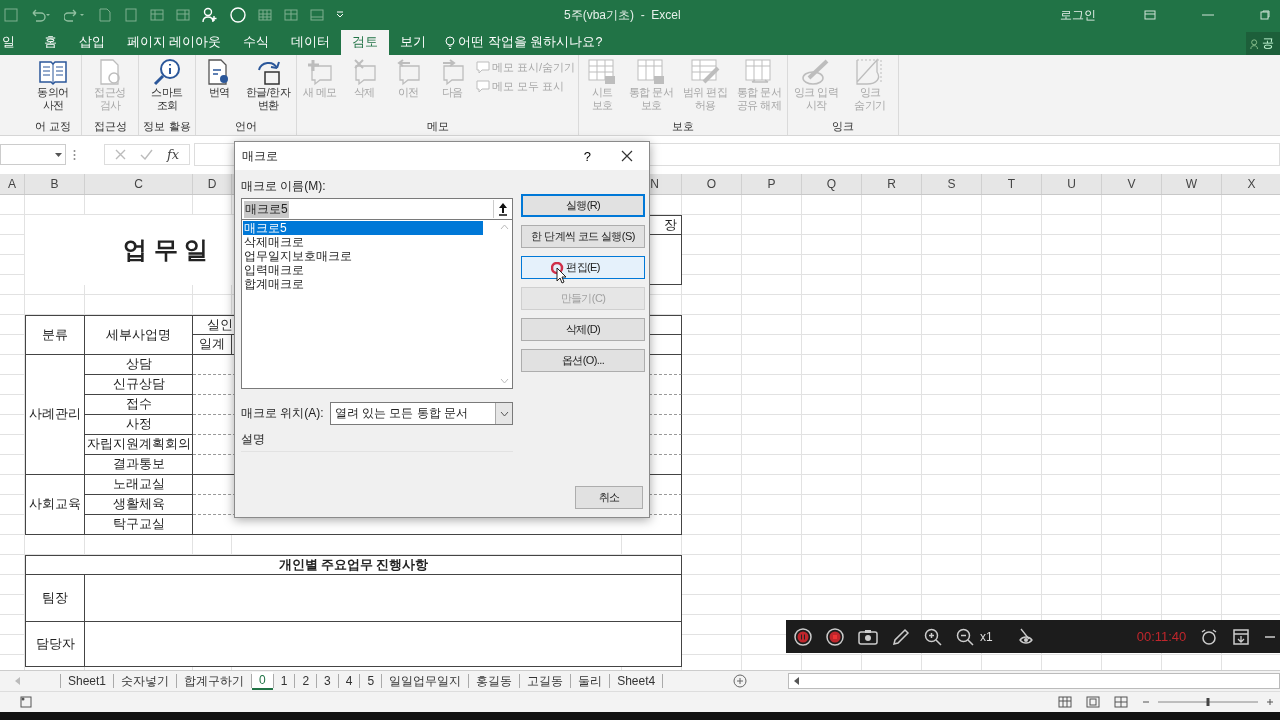 The width and height of the screenshot is (1280, 720). I want to click on table-cell: 신규상담, so click(139, 385).